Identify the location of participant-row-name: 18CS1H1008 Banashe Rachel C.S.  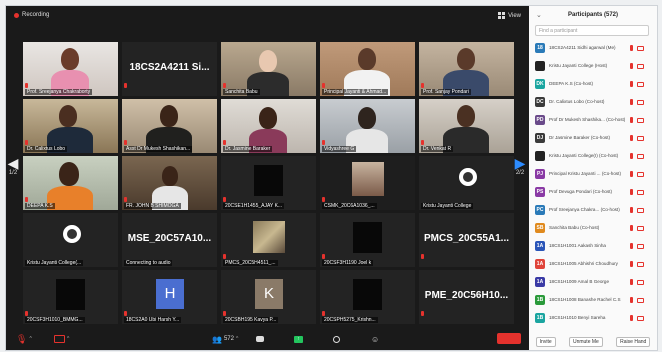
(585, 299).